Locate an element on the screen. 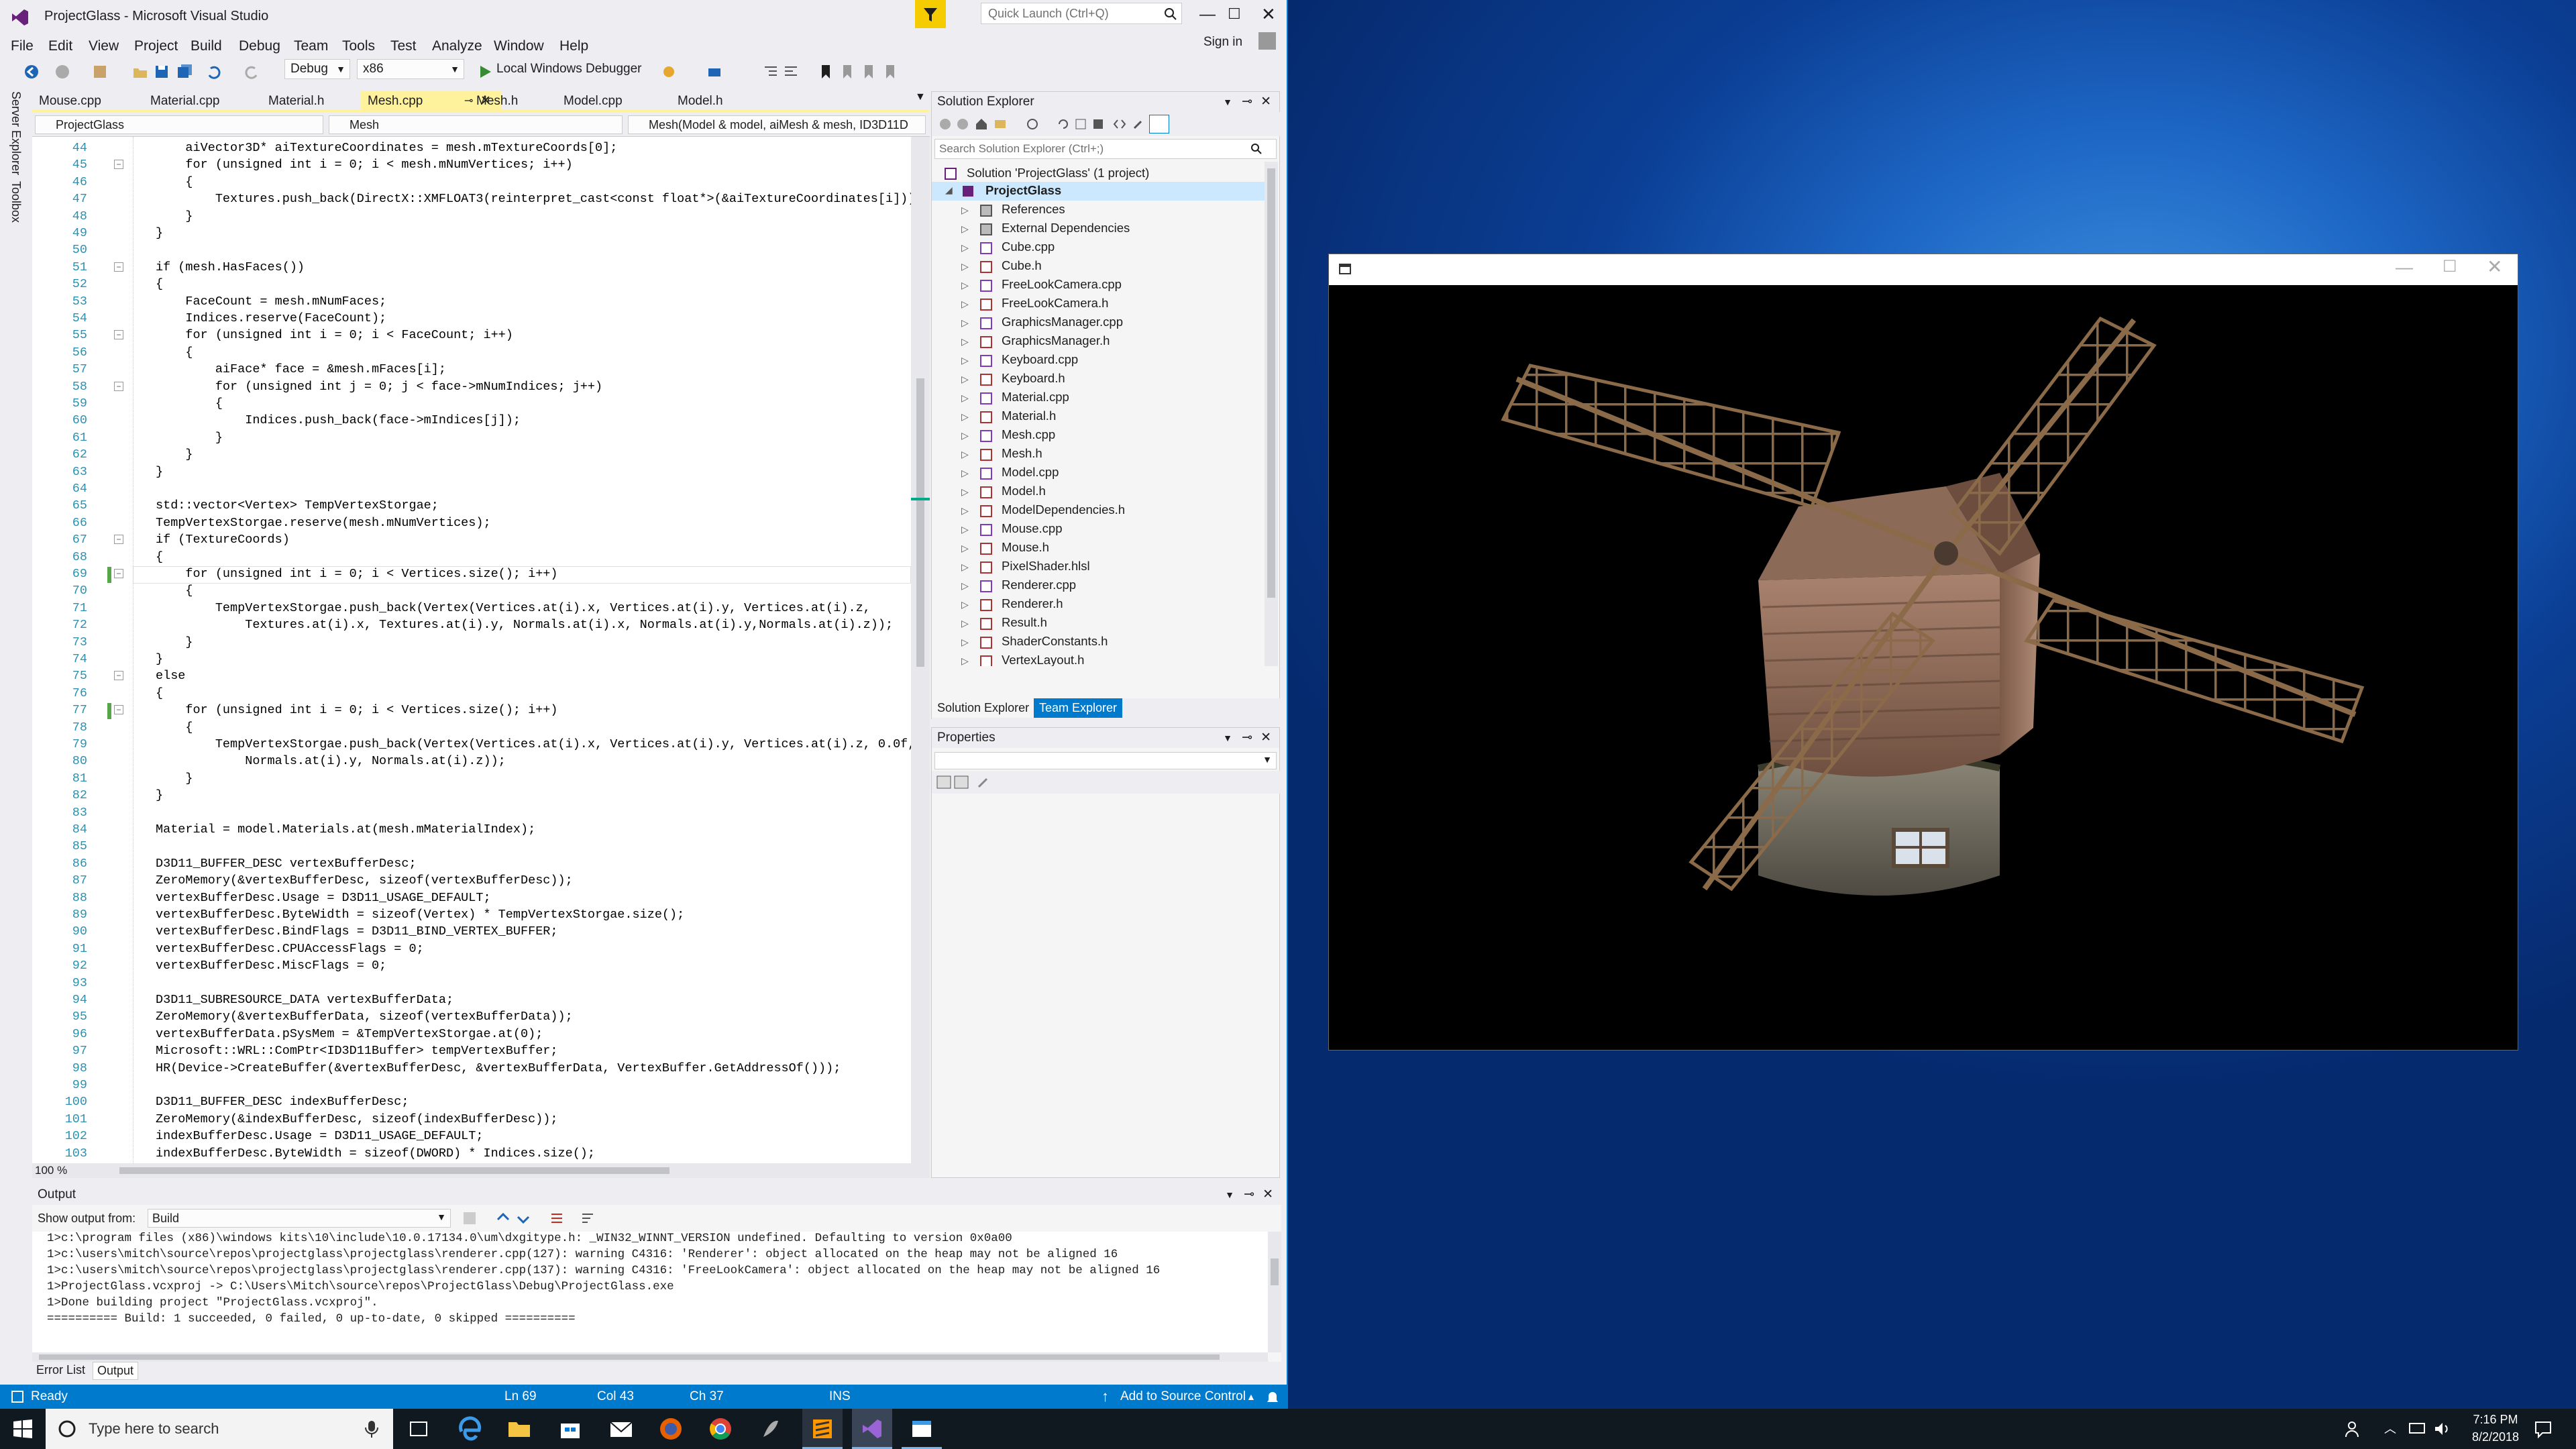  add-to-source-control-button: Add to Source Control is located at coordinates (1183, 1397).